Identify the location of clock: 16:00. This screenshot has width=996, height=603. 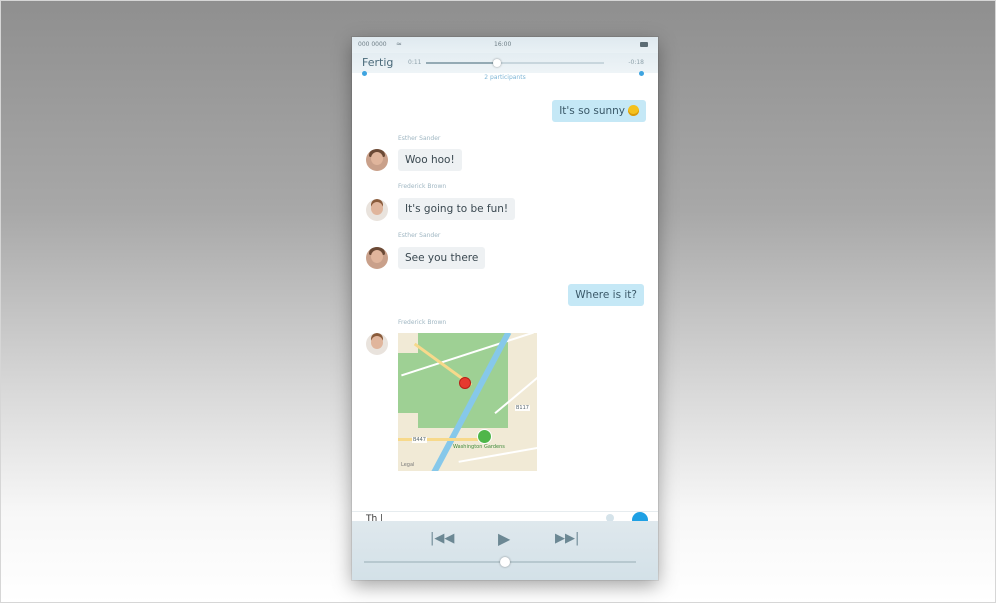
(503, 44).